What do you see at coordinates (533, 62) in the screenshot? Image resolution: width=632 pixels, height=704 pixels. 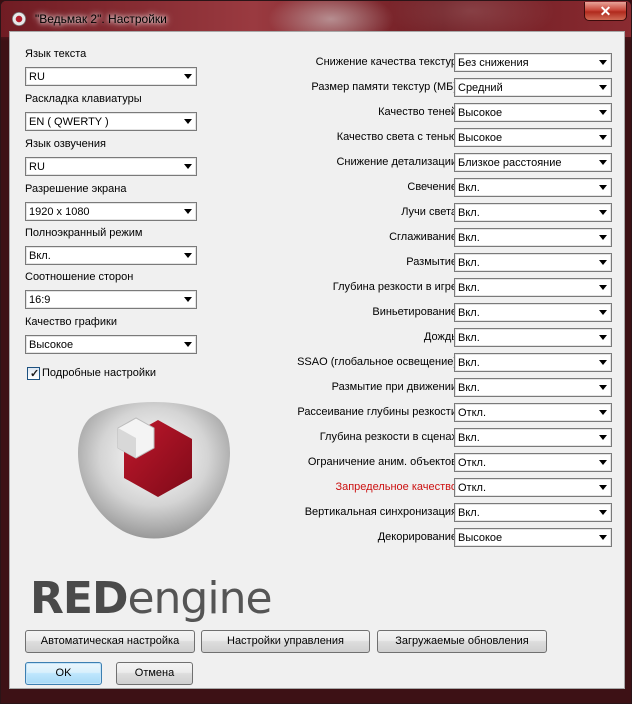 I see `texture-downscale-select: Без снижения` at bounding box center [533, 62].